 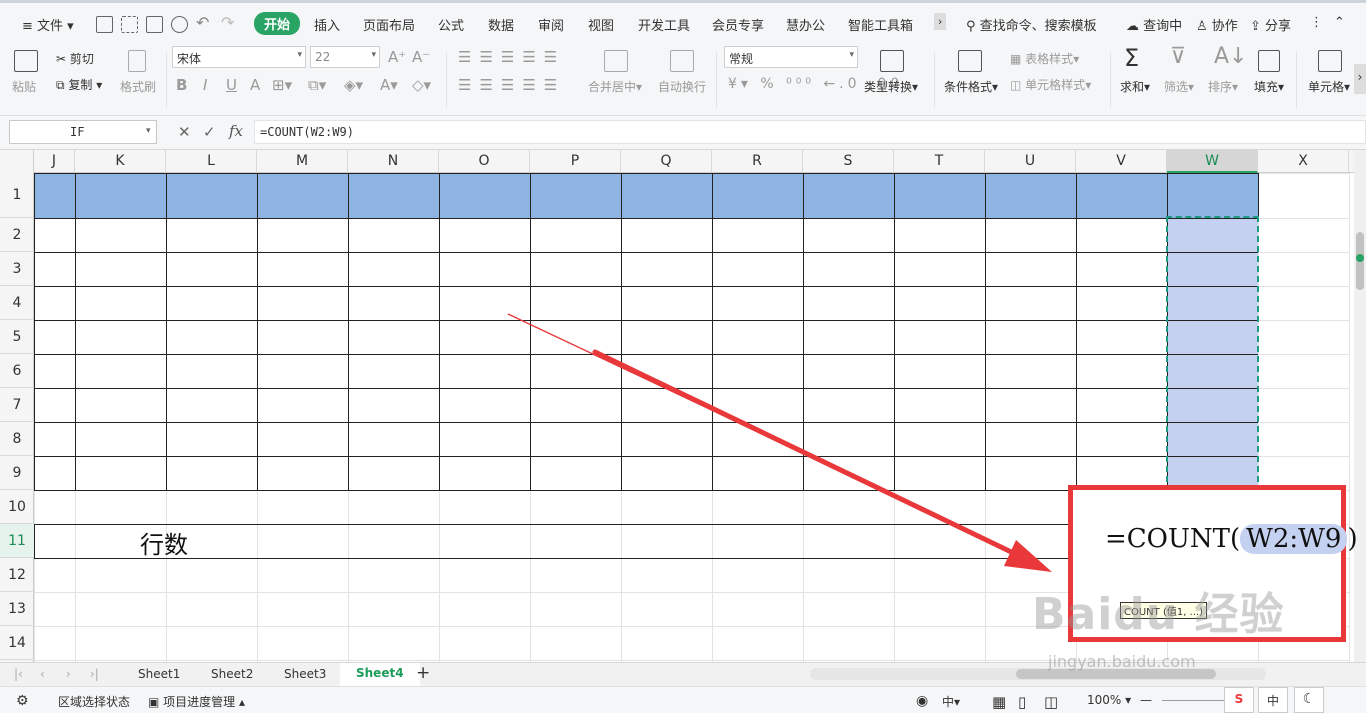 What do you see at coordinates (484, 161) in the screenshot?
I see `column-header-o: O` at bounding box center [484, 161].